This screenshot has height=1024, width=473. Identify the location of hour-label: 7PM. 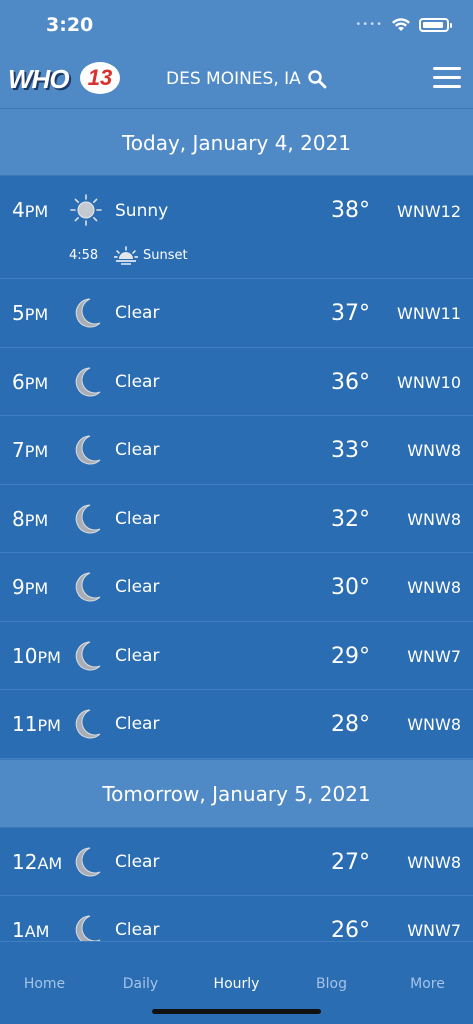
(30, 450).